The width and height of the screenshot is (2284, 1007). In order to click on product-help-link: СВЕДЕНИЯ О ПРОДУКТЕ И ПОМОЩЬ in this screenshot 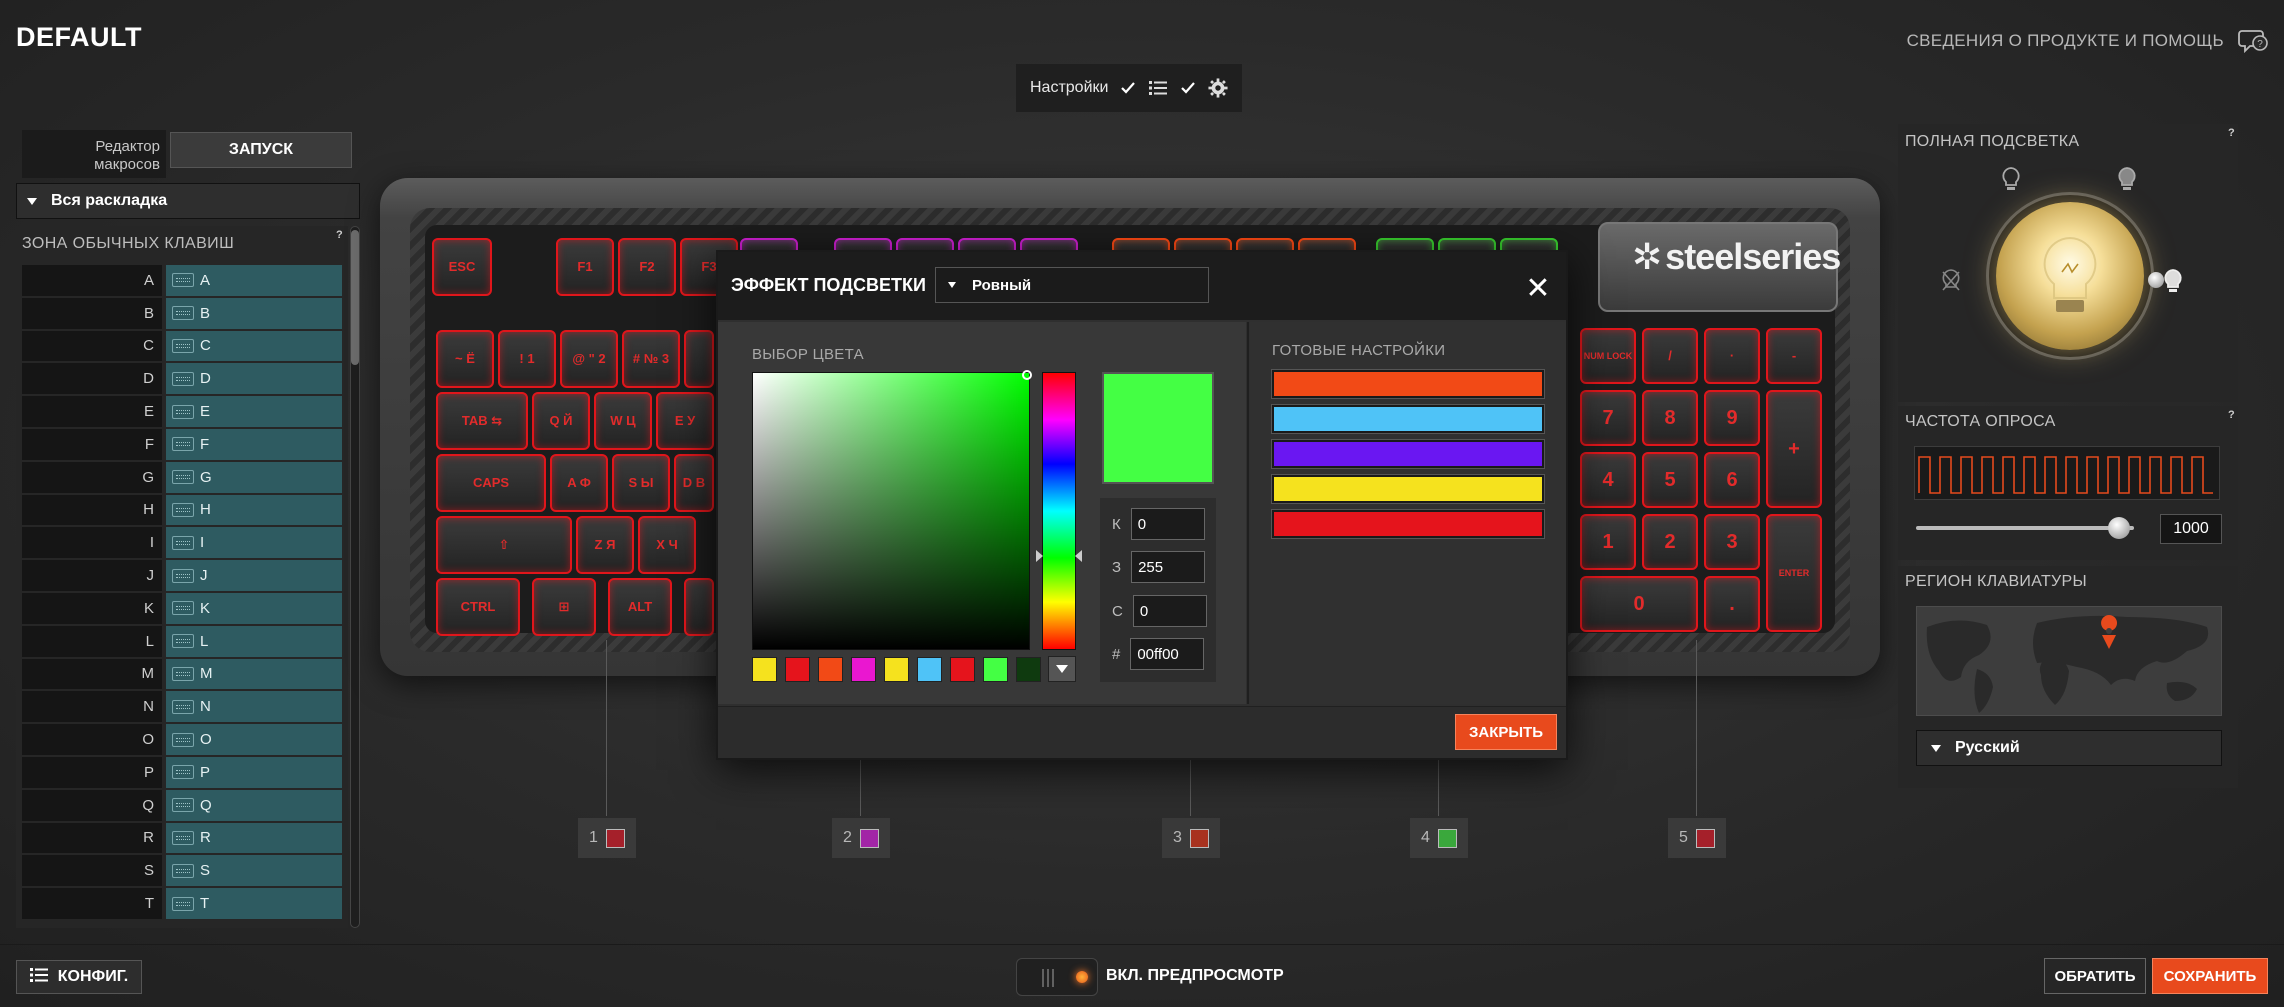, I will do `click(2065, 41)`.